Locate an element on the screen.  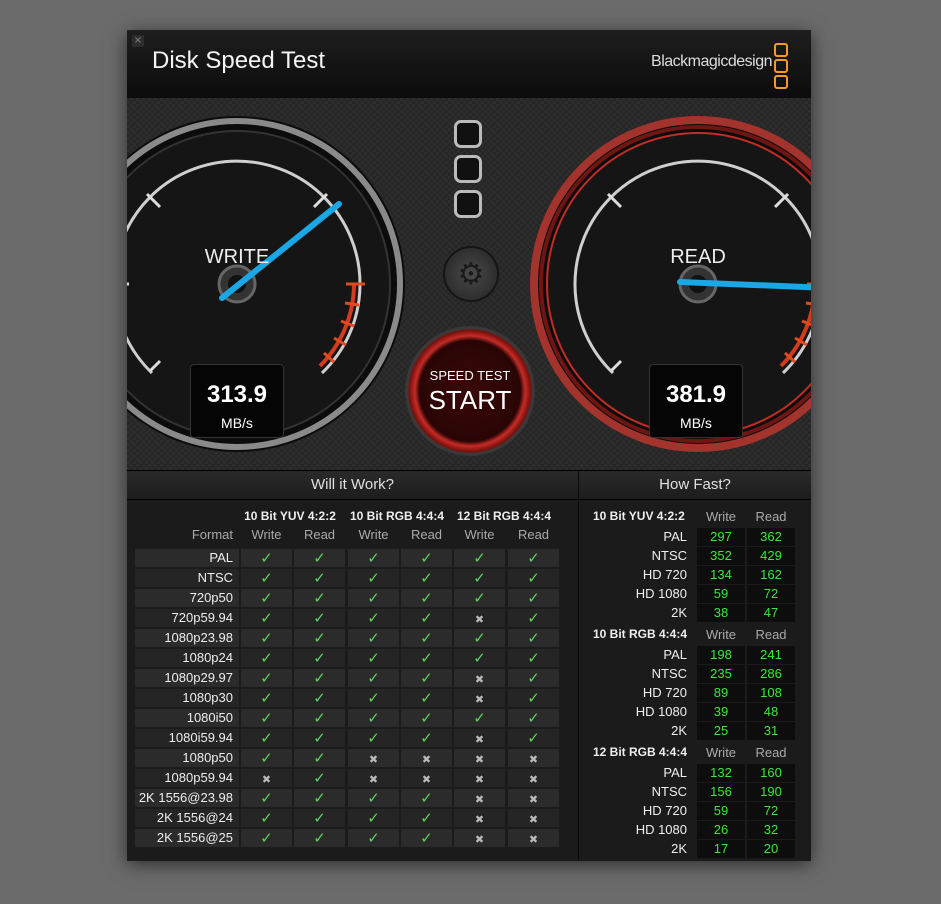
format-group-header: 10 Bit YUV 4:2:2 is located at coordinates (290, 516).